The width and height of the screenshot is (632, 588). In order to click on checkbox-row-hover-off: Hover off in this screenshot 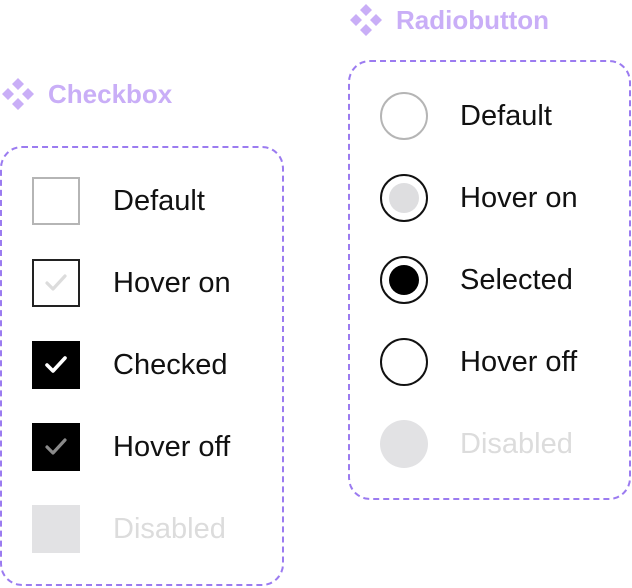, I will do `click(131, 447)`.